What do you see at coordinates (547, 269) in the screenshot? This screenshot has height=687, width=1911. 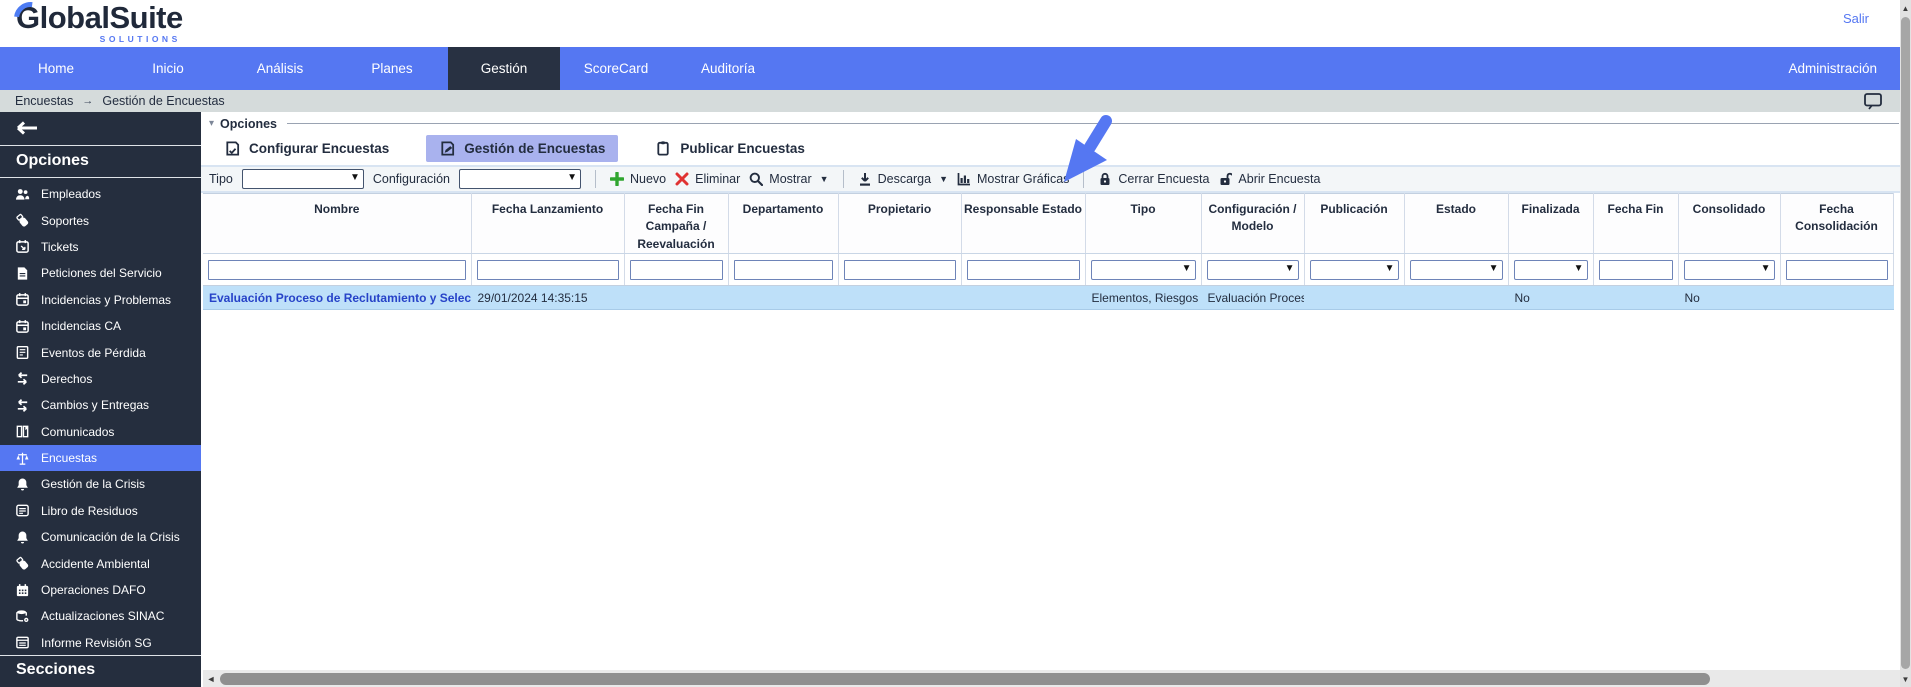 I see `filter-input-fecha-lanzamiento` at bounding box center [547, 269].